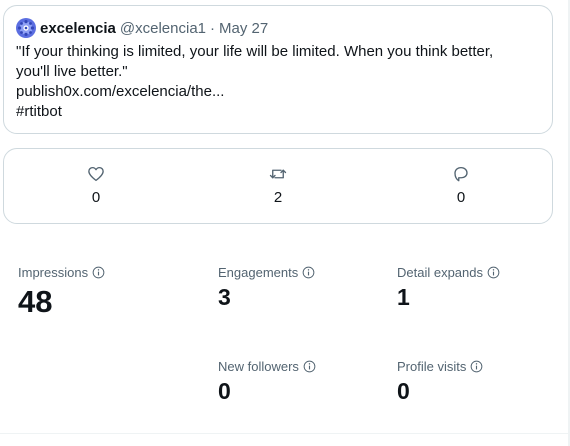  Describe the element at coordinates (440, 272) in the screenshot. I see `detail-expands-label: Detail expands` at that location.